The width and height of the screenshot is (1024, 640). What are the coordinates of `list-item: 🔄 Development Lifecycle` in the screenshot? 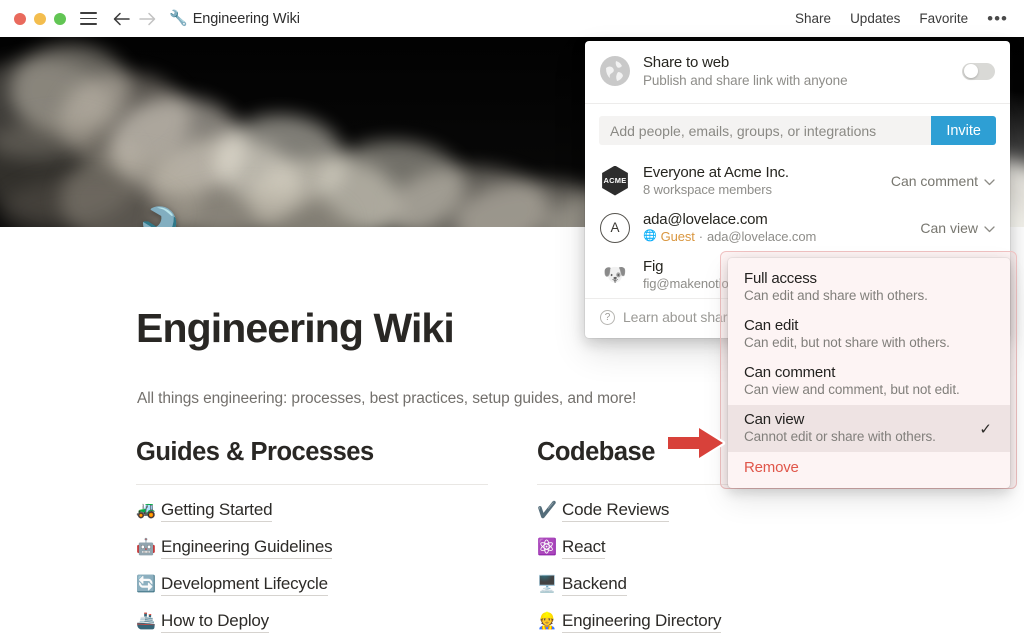 It's located at (312, 585).